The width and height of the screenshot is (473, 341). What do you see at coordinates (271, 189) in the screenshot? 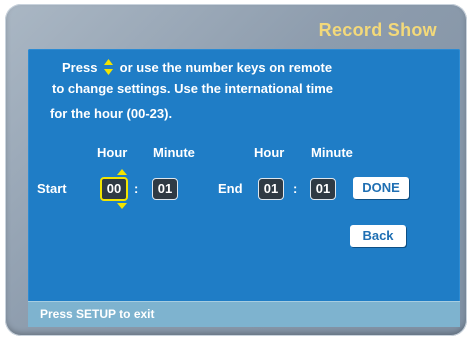
I see `end-hour-field: 01` at bounding box center [271, 189].